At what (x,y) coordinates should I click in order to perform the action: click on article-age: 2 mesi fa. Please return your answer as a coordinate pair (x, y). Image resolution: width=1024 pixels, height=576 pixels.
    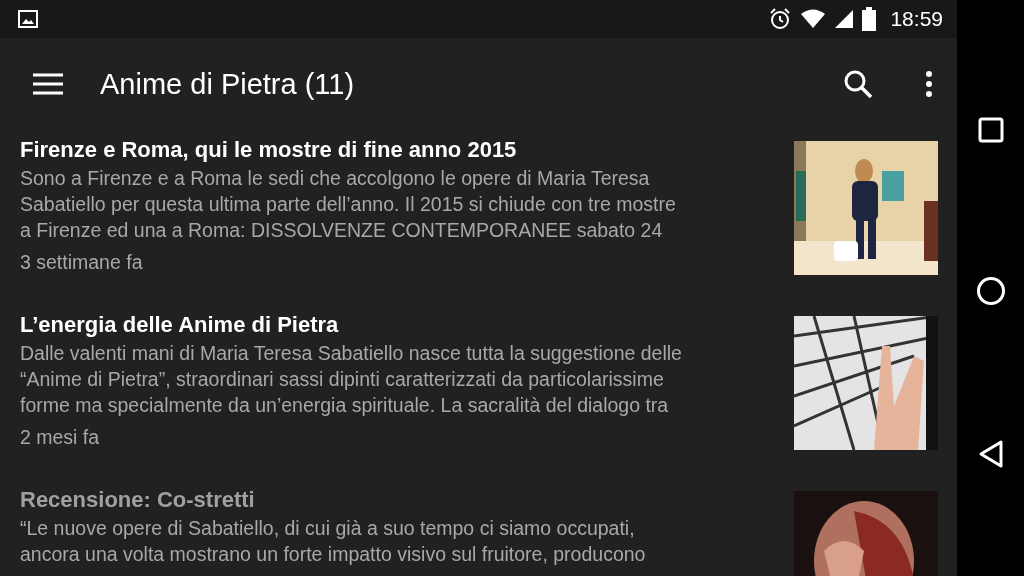
    Looking at the image, I should click on (60, 437).